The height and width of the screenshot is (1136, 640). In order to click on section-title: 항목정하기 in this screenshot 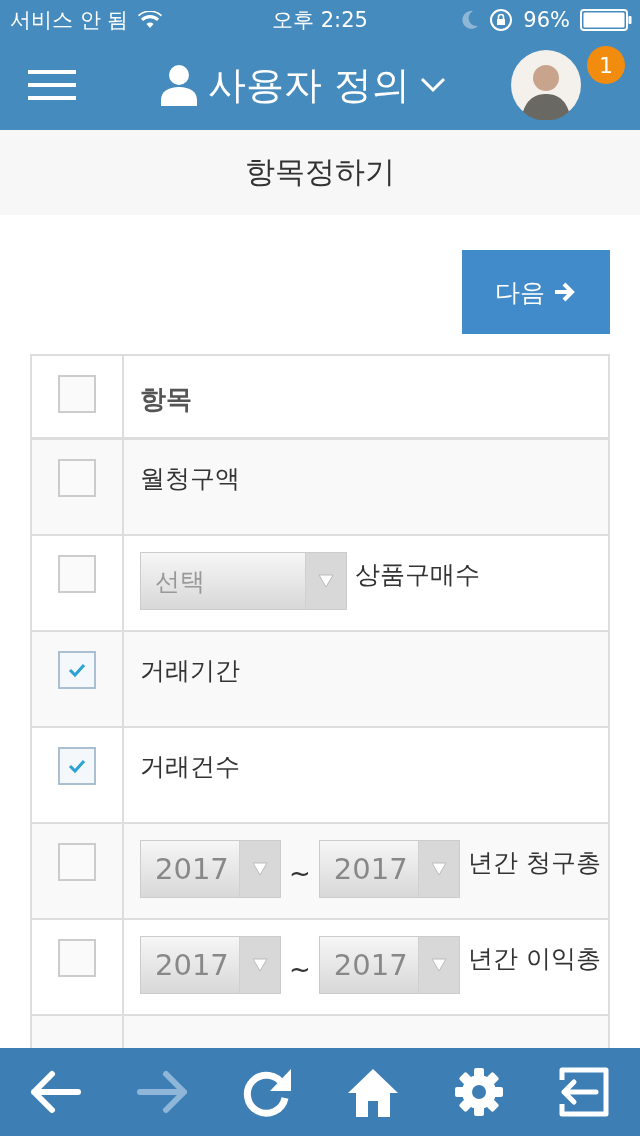, I will do `click(320, 172)`.